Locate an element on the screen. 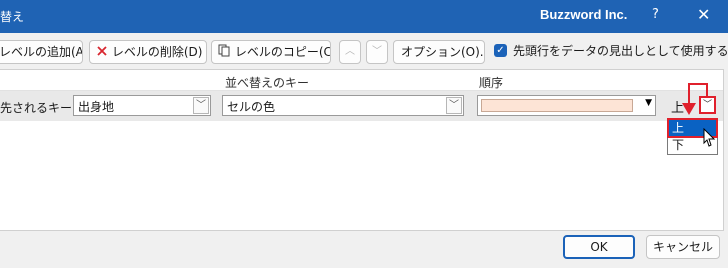 This screenshot has width=728, height=268. order-header: 順序 is located at coordinates (491, 83).